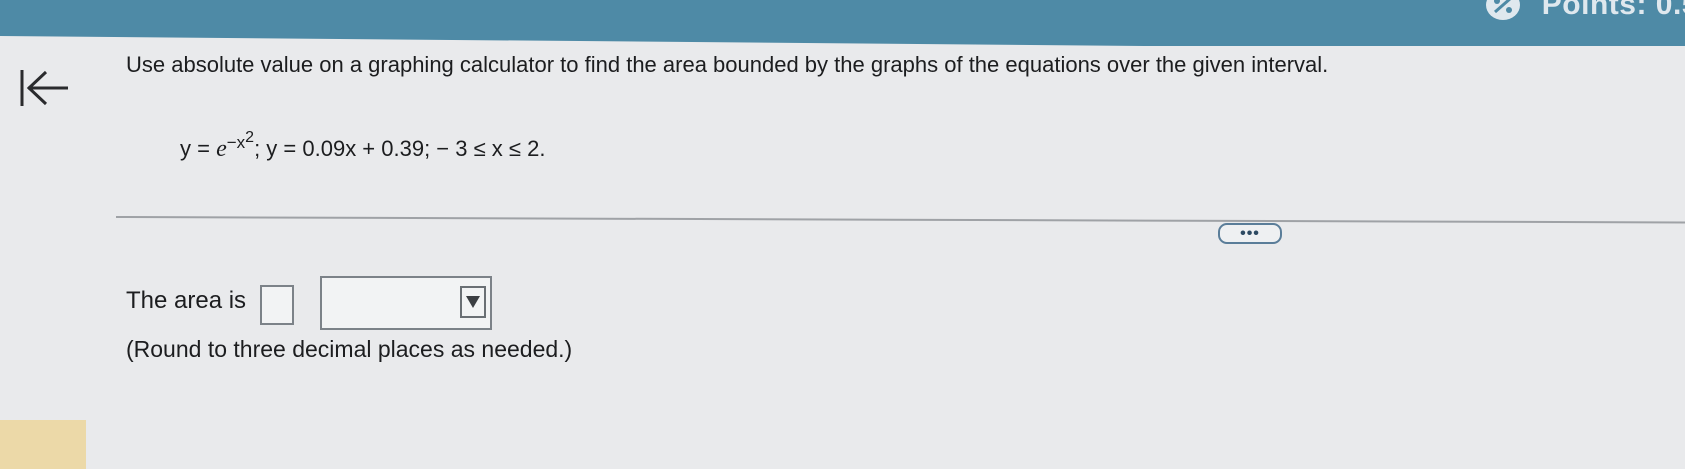 Image resolution: width=1685 pixels, height=469 pixels. What do you see at coordinates (43, 444) in the screenshot?
I see `left-edge-strip` at bounding box center [43, 444].